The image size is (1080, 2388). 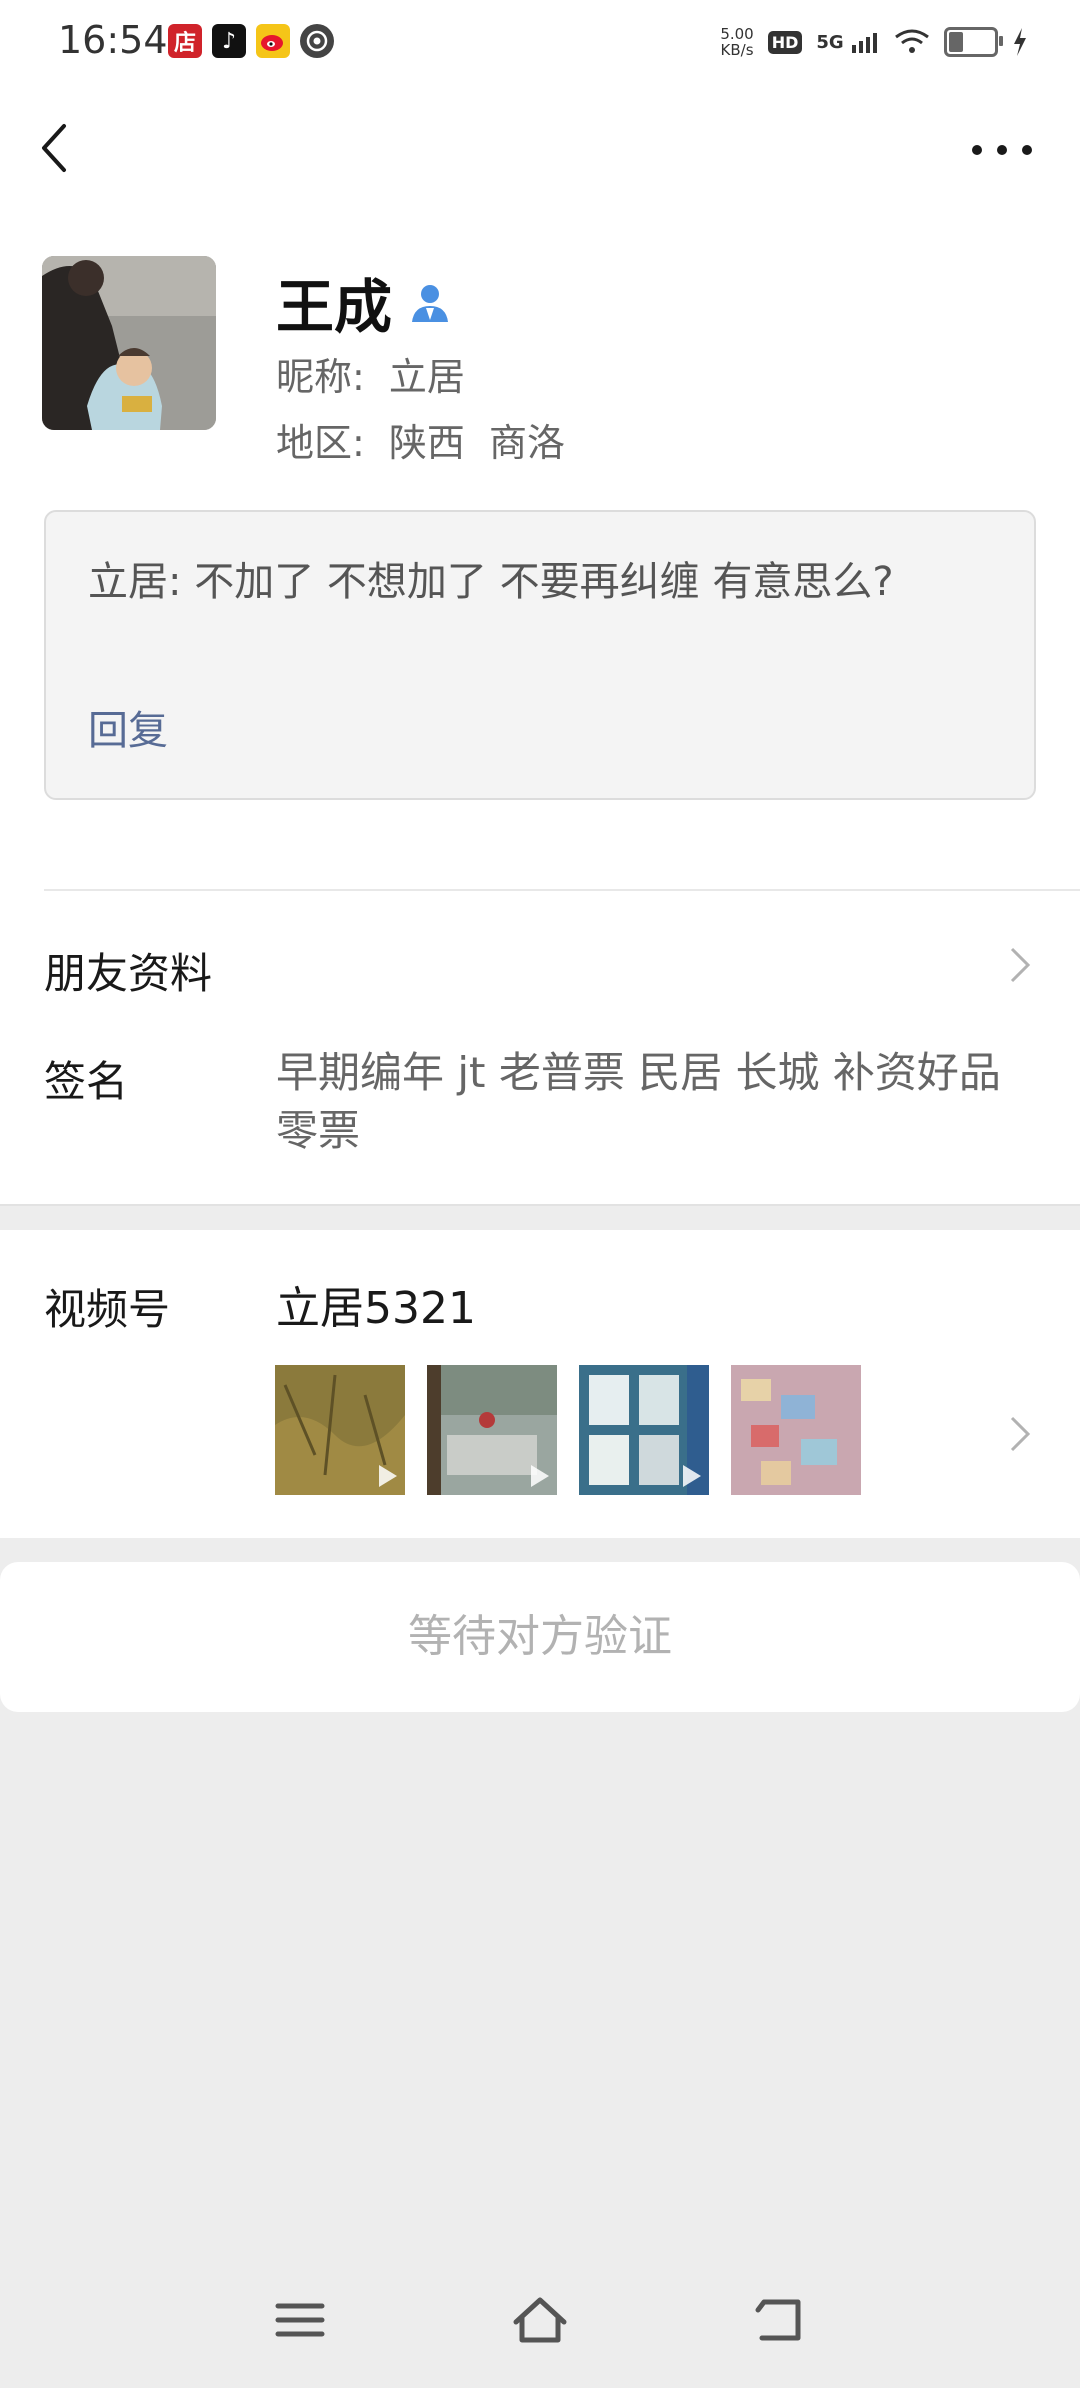 What do you see at coordinates (273, 41) in the screenshot?
I see `weibo-icon` at bounding box center [273, 41].